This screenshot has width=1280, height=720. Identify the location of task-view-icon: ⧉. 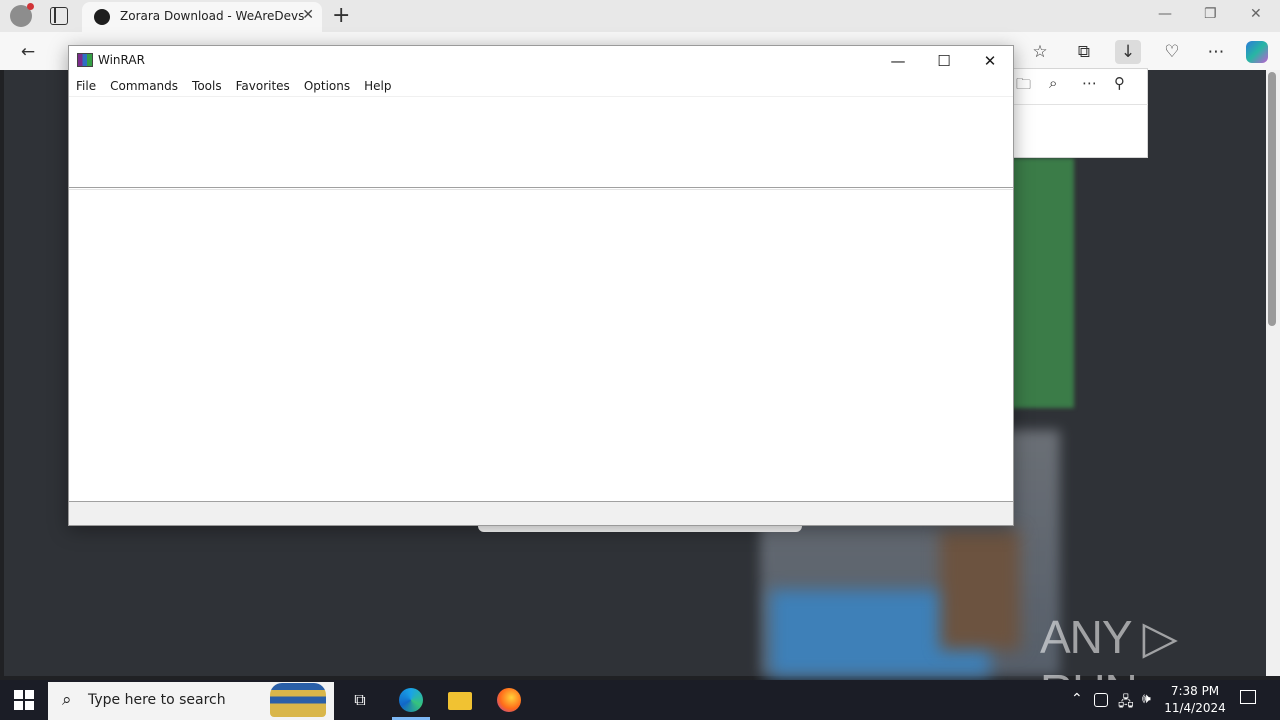
(360, 700).